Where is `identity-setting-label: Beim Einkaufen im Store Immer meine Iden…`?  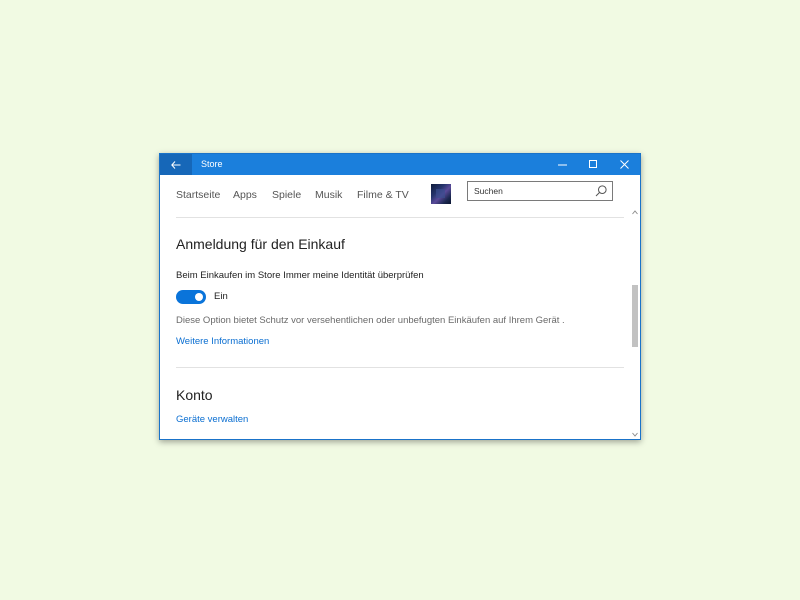 identity-setting-label: Beim Einkaufen im Store Immer meine Iden… is located at coordinates (300, 275).